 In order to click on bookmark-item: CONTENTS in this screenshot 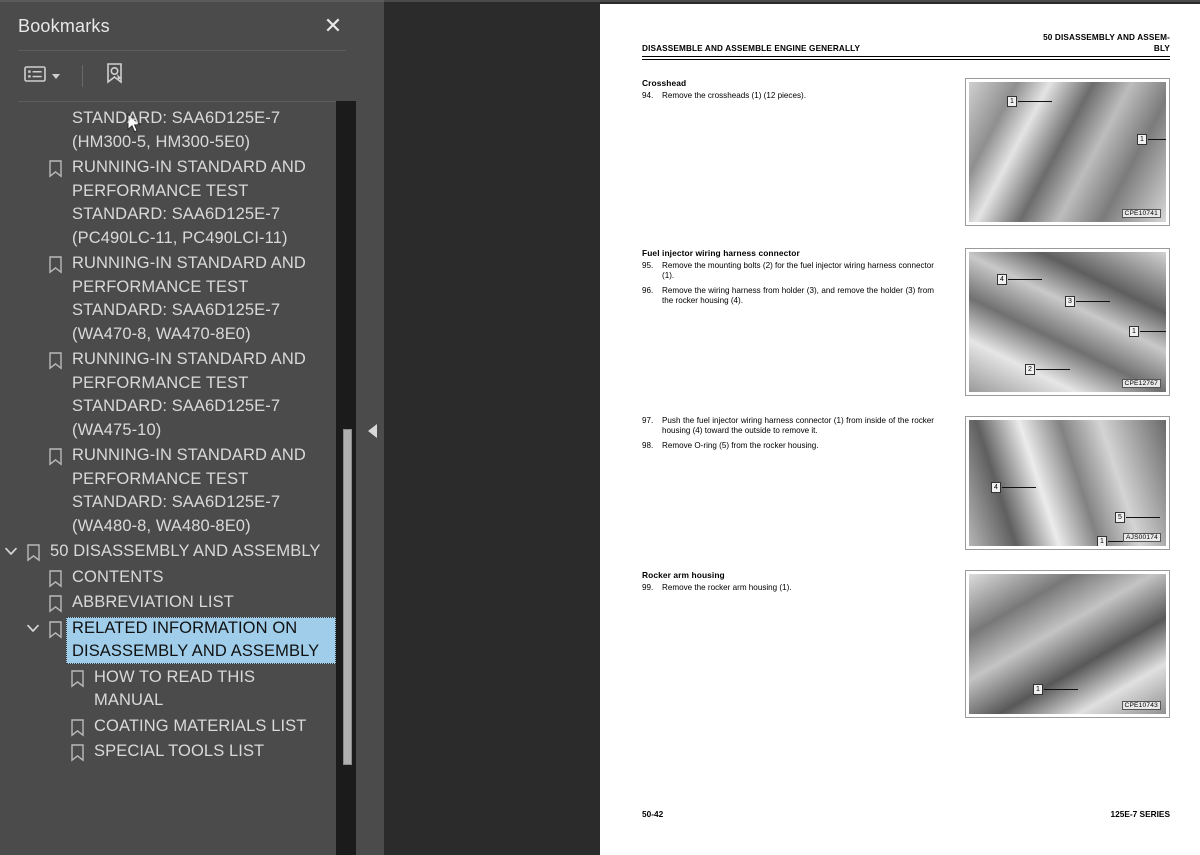, I will do `click(168, 578)`.